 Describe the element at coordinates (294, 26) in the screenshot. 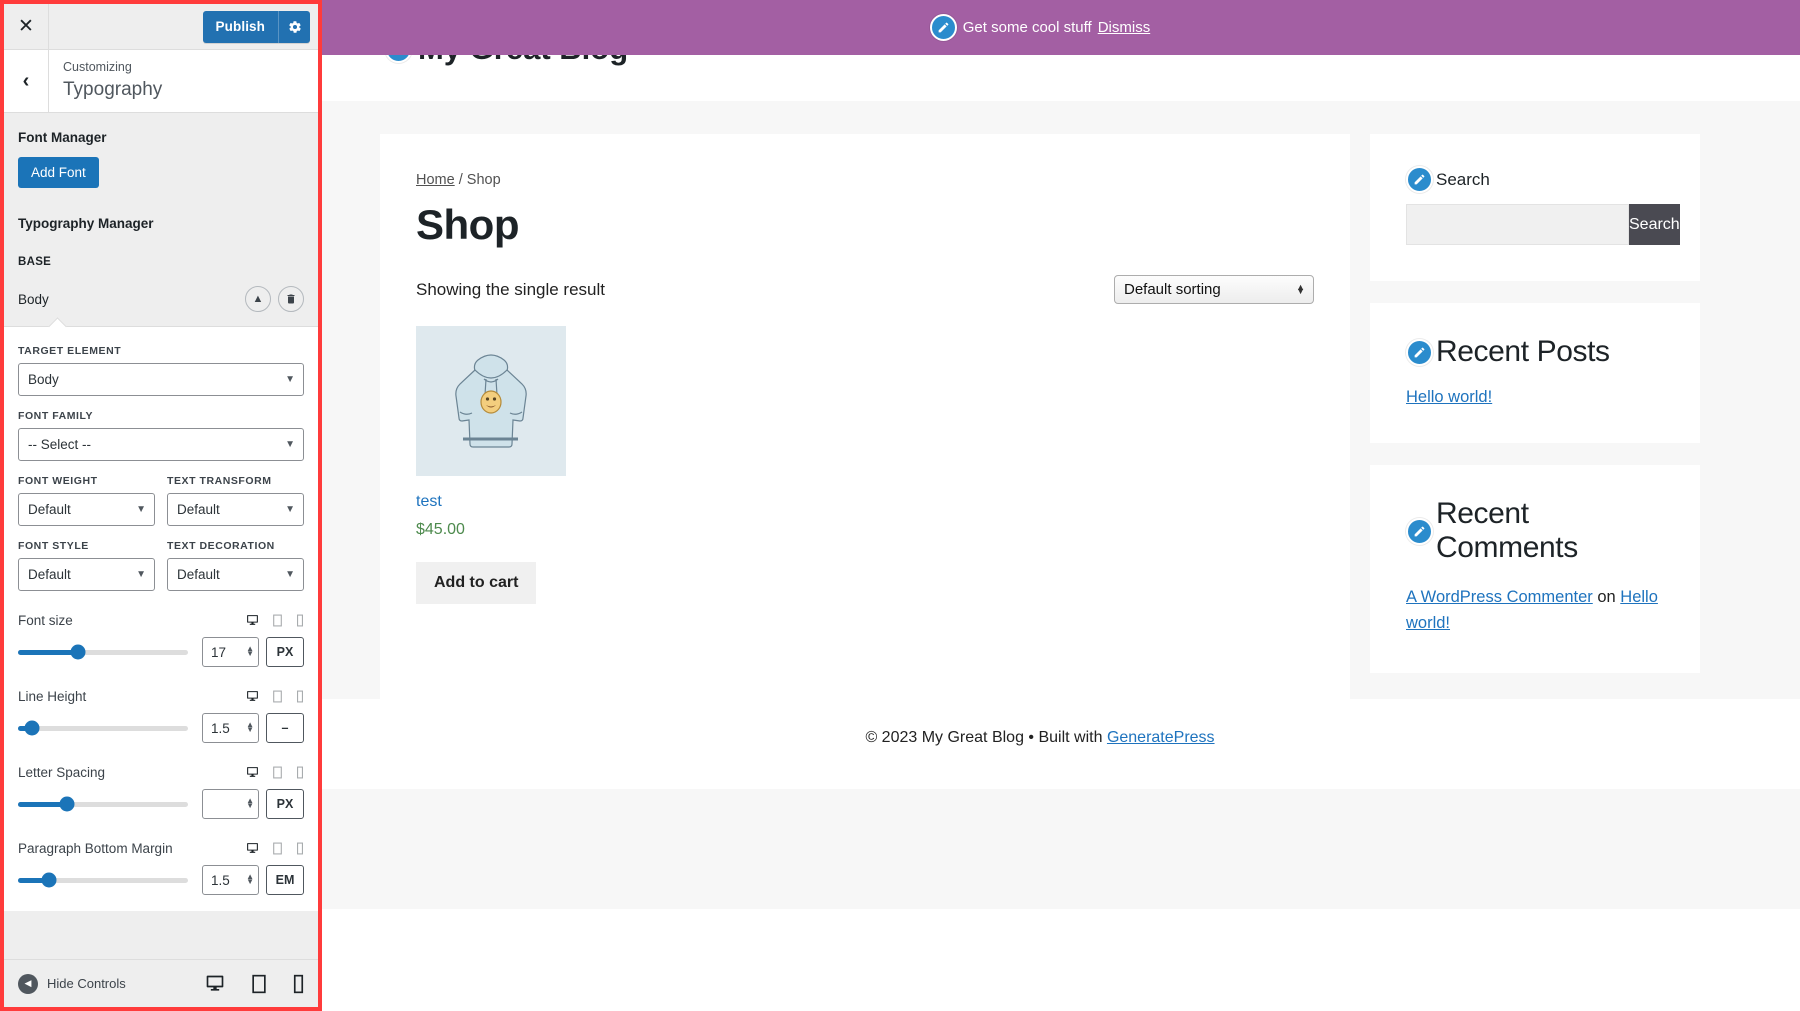

I see `gear-icon` at that location.